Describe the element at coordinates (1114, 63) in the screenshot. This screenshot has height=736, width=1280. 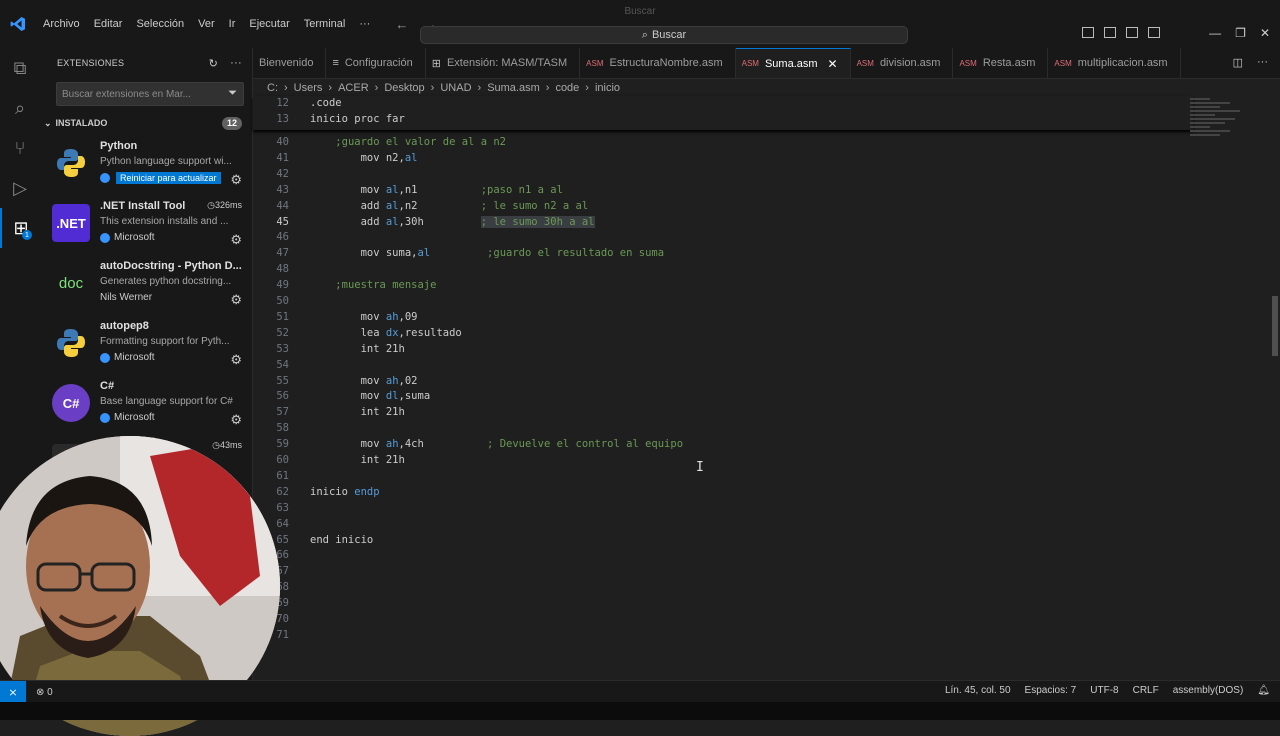
I see `tab-multiplicacion-asm: ASM multiplicacion.asm` at that location.